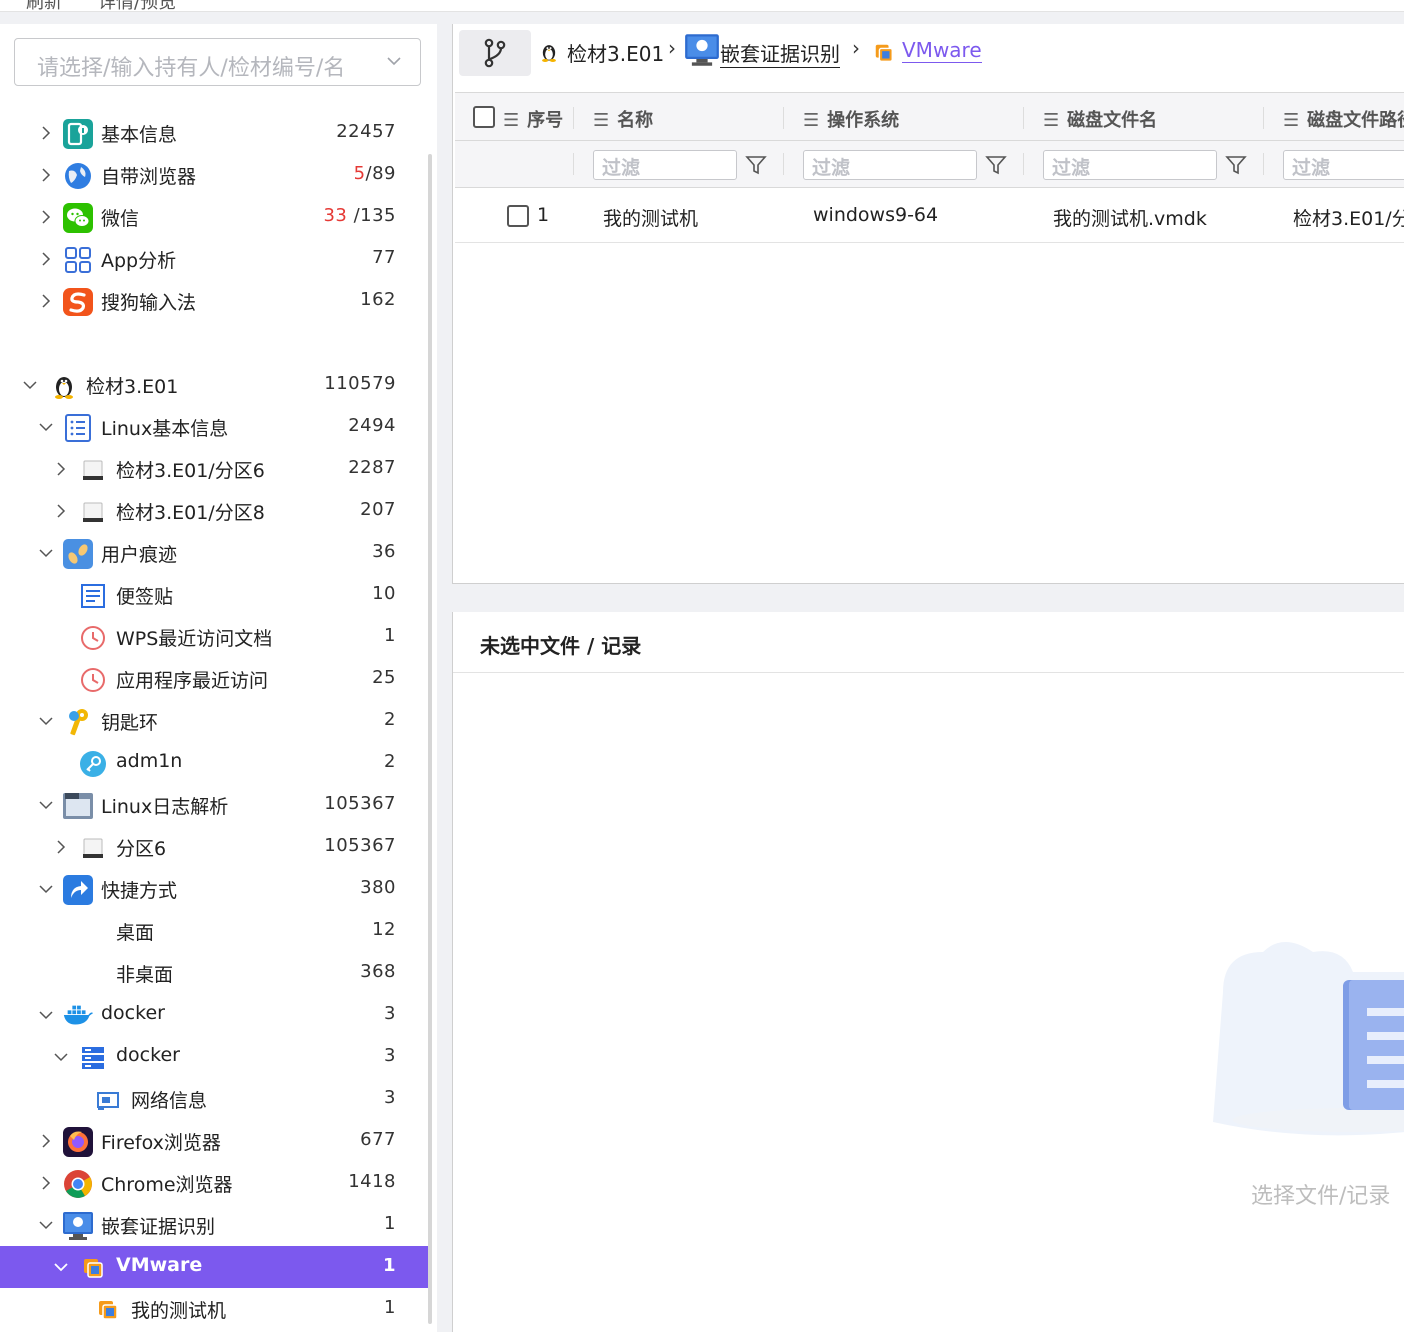 The width and height of the screenshot is (1404, 1332). I want to click on chrome-icon, so click(78, 1184).